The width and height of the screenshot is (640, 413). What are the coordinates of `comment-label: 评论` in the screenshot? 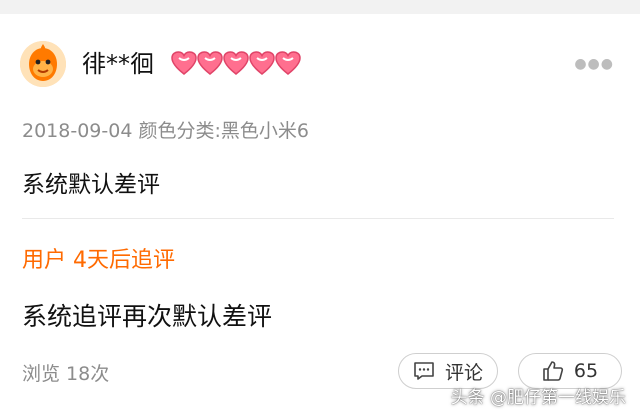 It's located at (463, 372).